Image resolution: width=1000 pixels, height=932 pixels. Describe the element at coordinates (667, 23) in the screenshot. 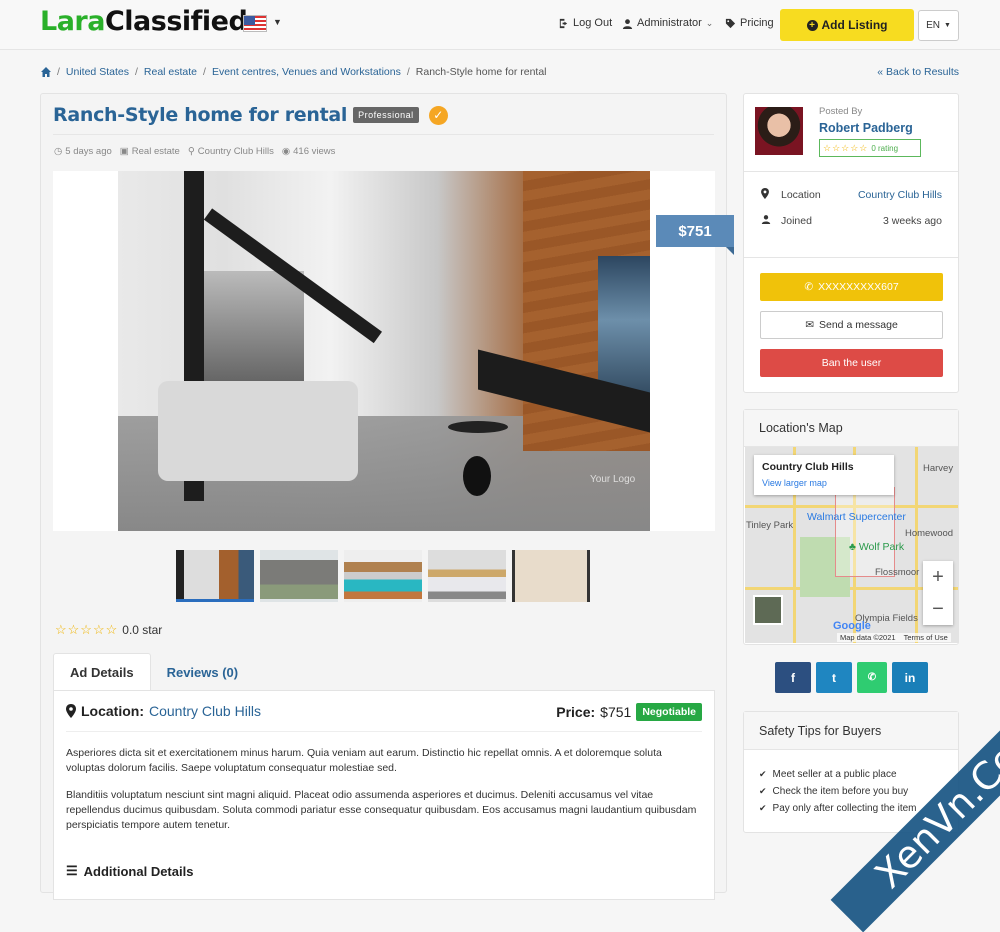

I see `account-dropdown: Administrator ⌄` at that location.